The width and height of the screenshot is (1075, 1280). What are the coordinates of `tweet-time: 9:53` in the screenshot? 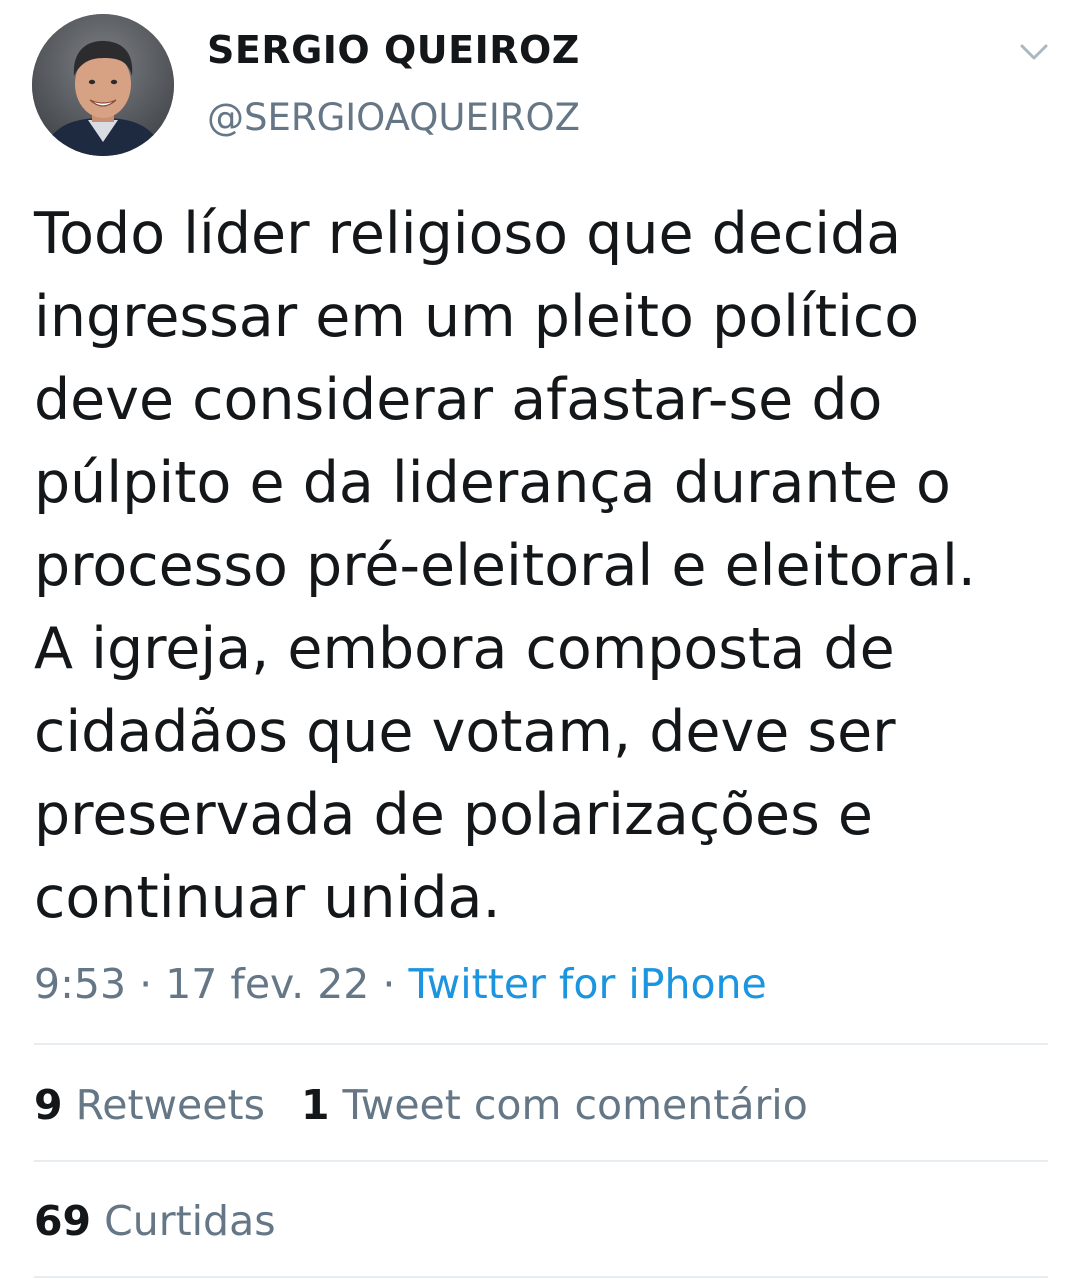 It's located at (80, 984).